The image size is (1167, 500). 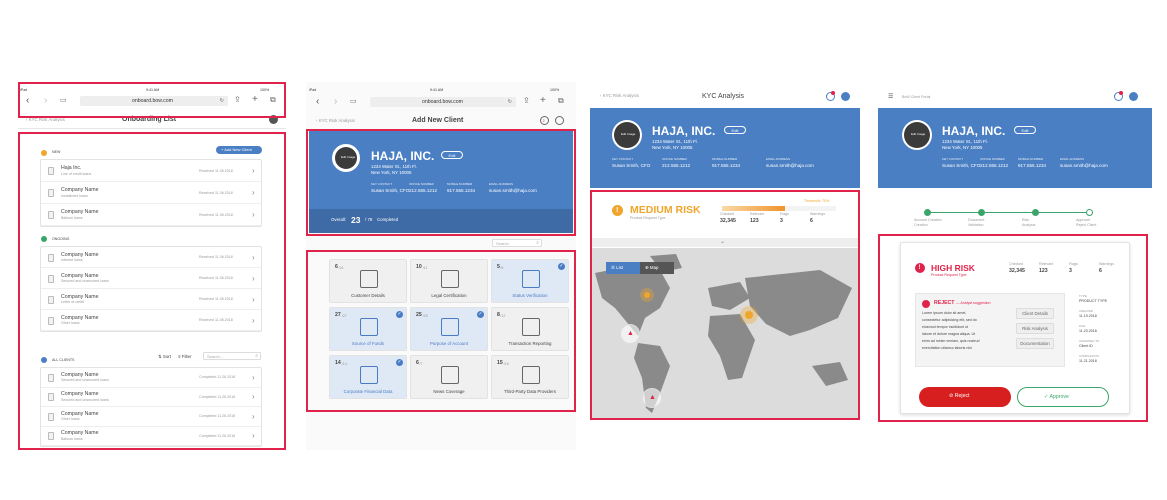 I want to click on stat-label: Relevant, so click(x=1046, y=264).